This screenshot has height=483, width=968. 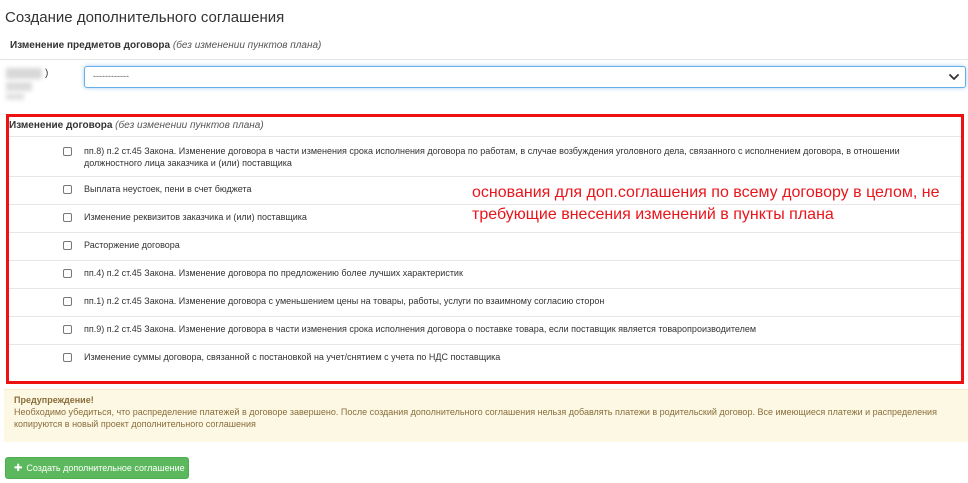 I want to click on blurred-field-label, so click(x=24, y=84).